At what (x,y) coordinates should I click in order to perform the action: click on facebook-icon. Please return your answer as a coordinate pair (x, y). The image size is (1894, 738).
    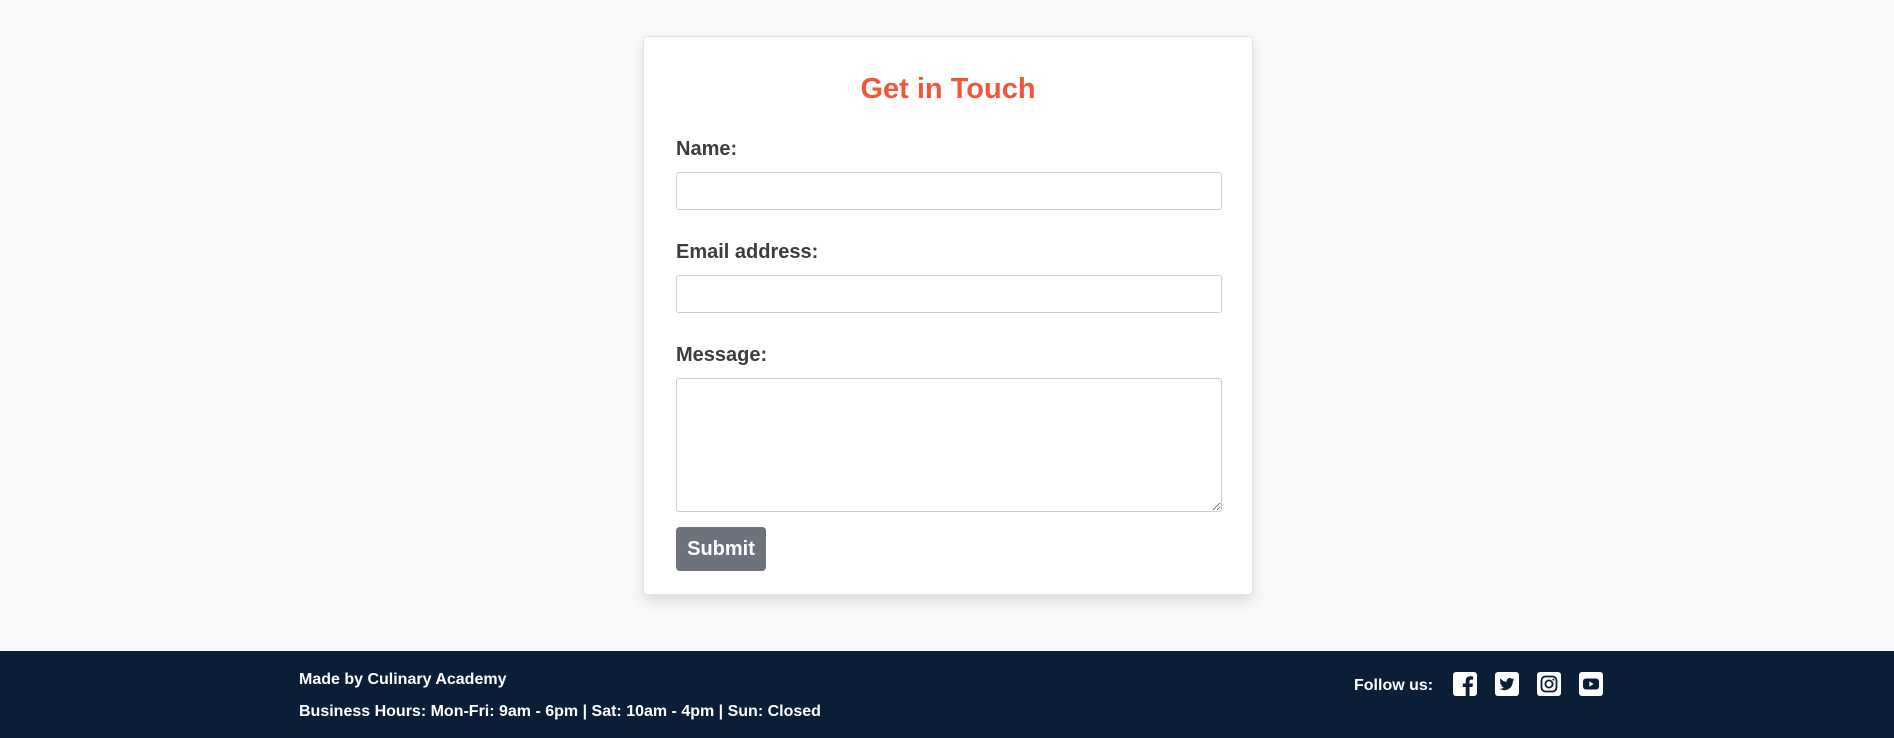
    Looking at the image, I should click on (1465, 684).